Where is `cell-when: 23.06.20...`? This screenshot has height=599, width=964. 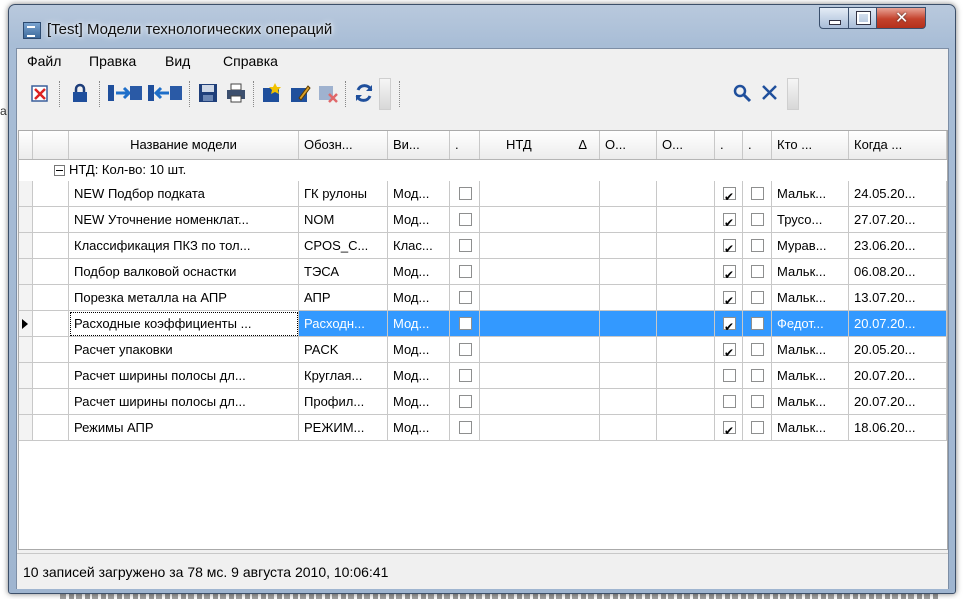
cell-when: 23.06.20... is located at coordinates (898, 246).